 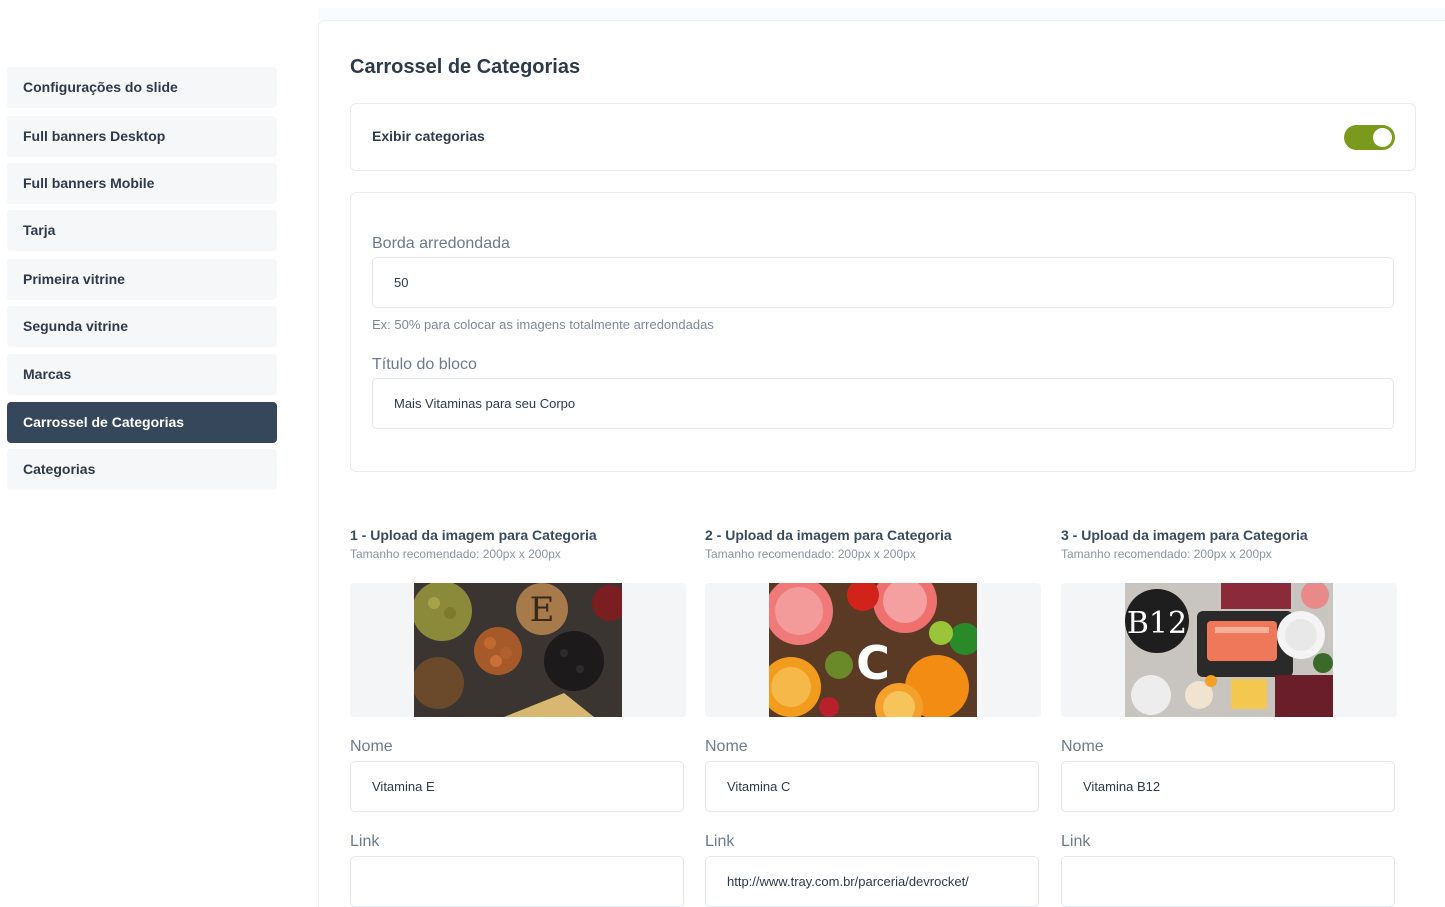 I want to click on toggle-knob, so click(x=1382, y=137).